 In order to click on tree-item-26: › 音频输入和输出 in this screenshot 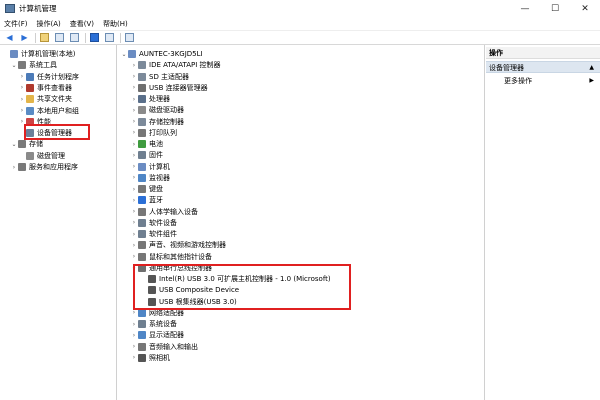, I will do `click(164, 347)`.